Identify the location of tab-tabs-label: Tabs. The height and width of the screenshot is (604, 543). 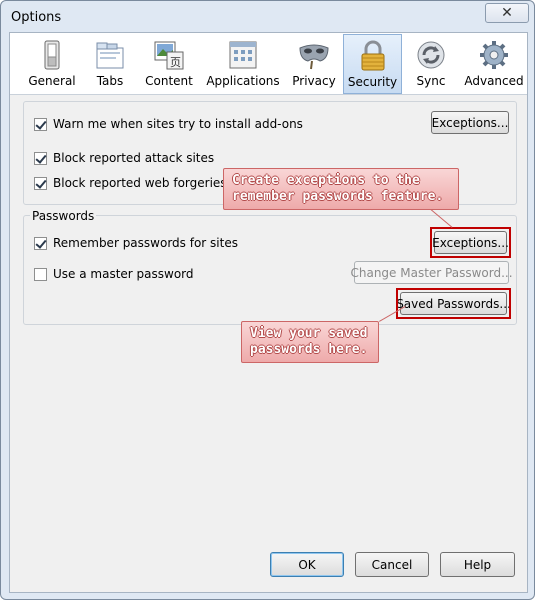
(110, 81).